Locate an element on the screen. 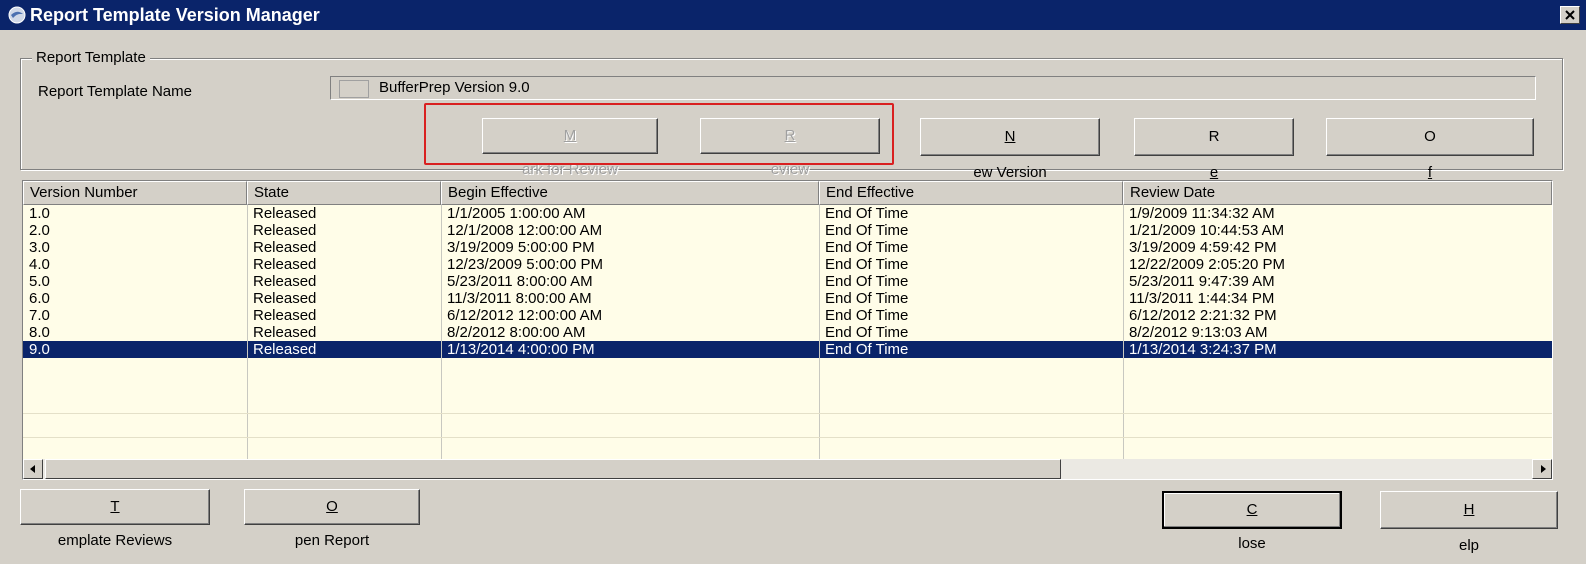 The height and width of the screenshot is (564, 1586). highlight-box is located at coordinates (659, 134).